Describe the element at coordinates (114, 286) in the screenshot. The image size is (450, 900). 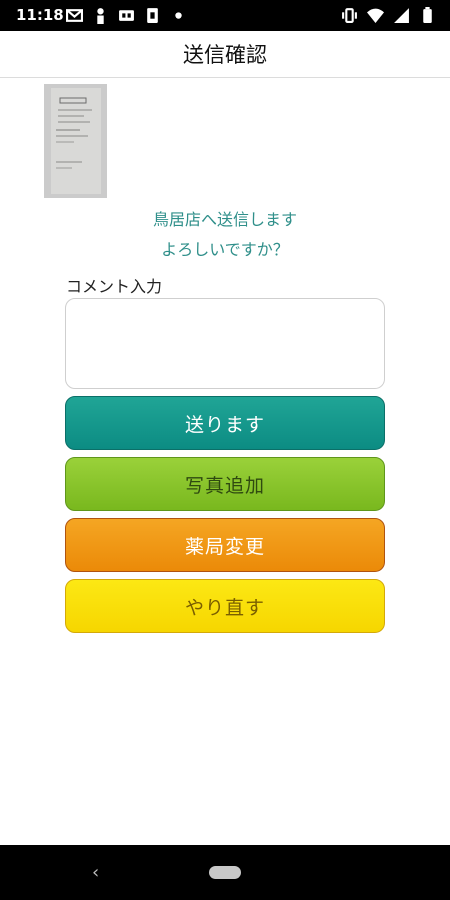
I see `comment-label: コメント入力` at that location.